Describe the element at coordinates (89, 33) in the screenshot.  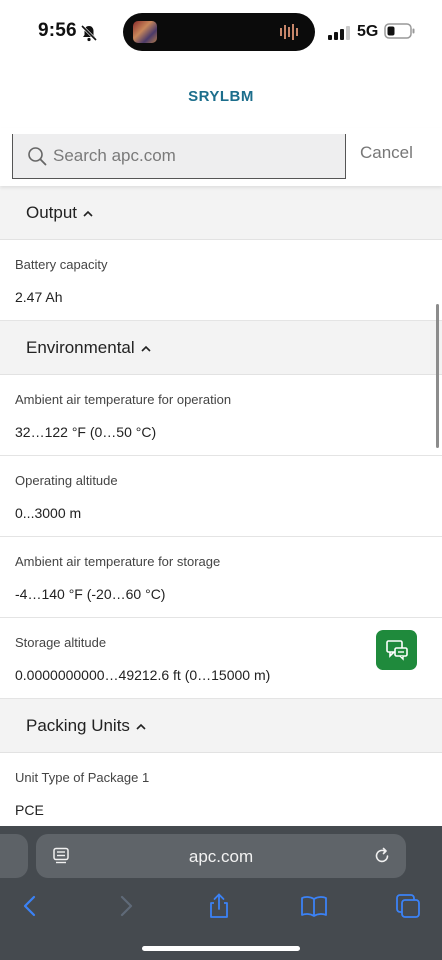
I see `bell-slash-icon` at that location.